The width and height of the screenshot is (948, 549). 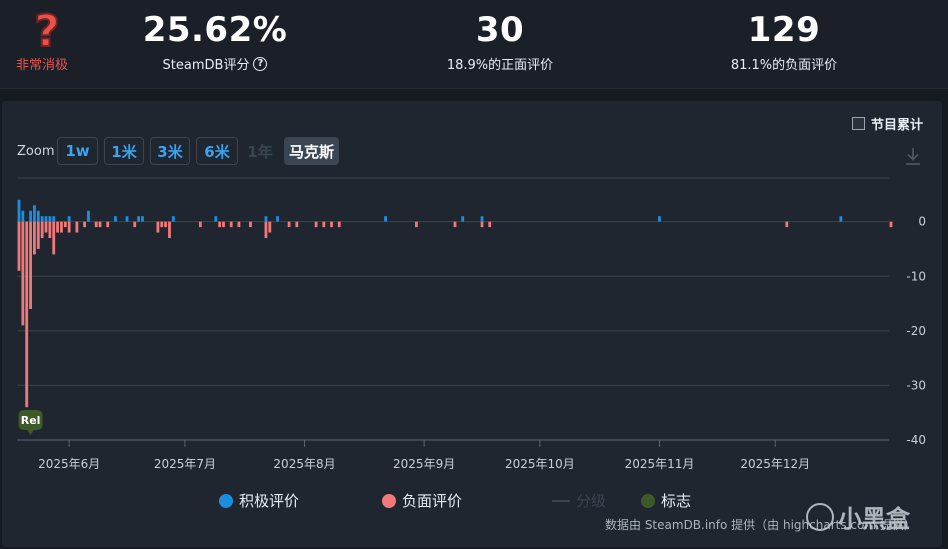 I want to click on x-tick-label: 2025年9月, so click(x=424, y=464).